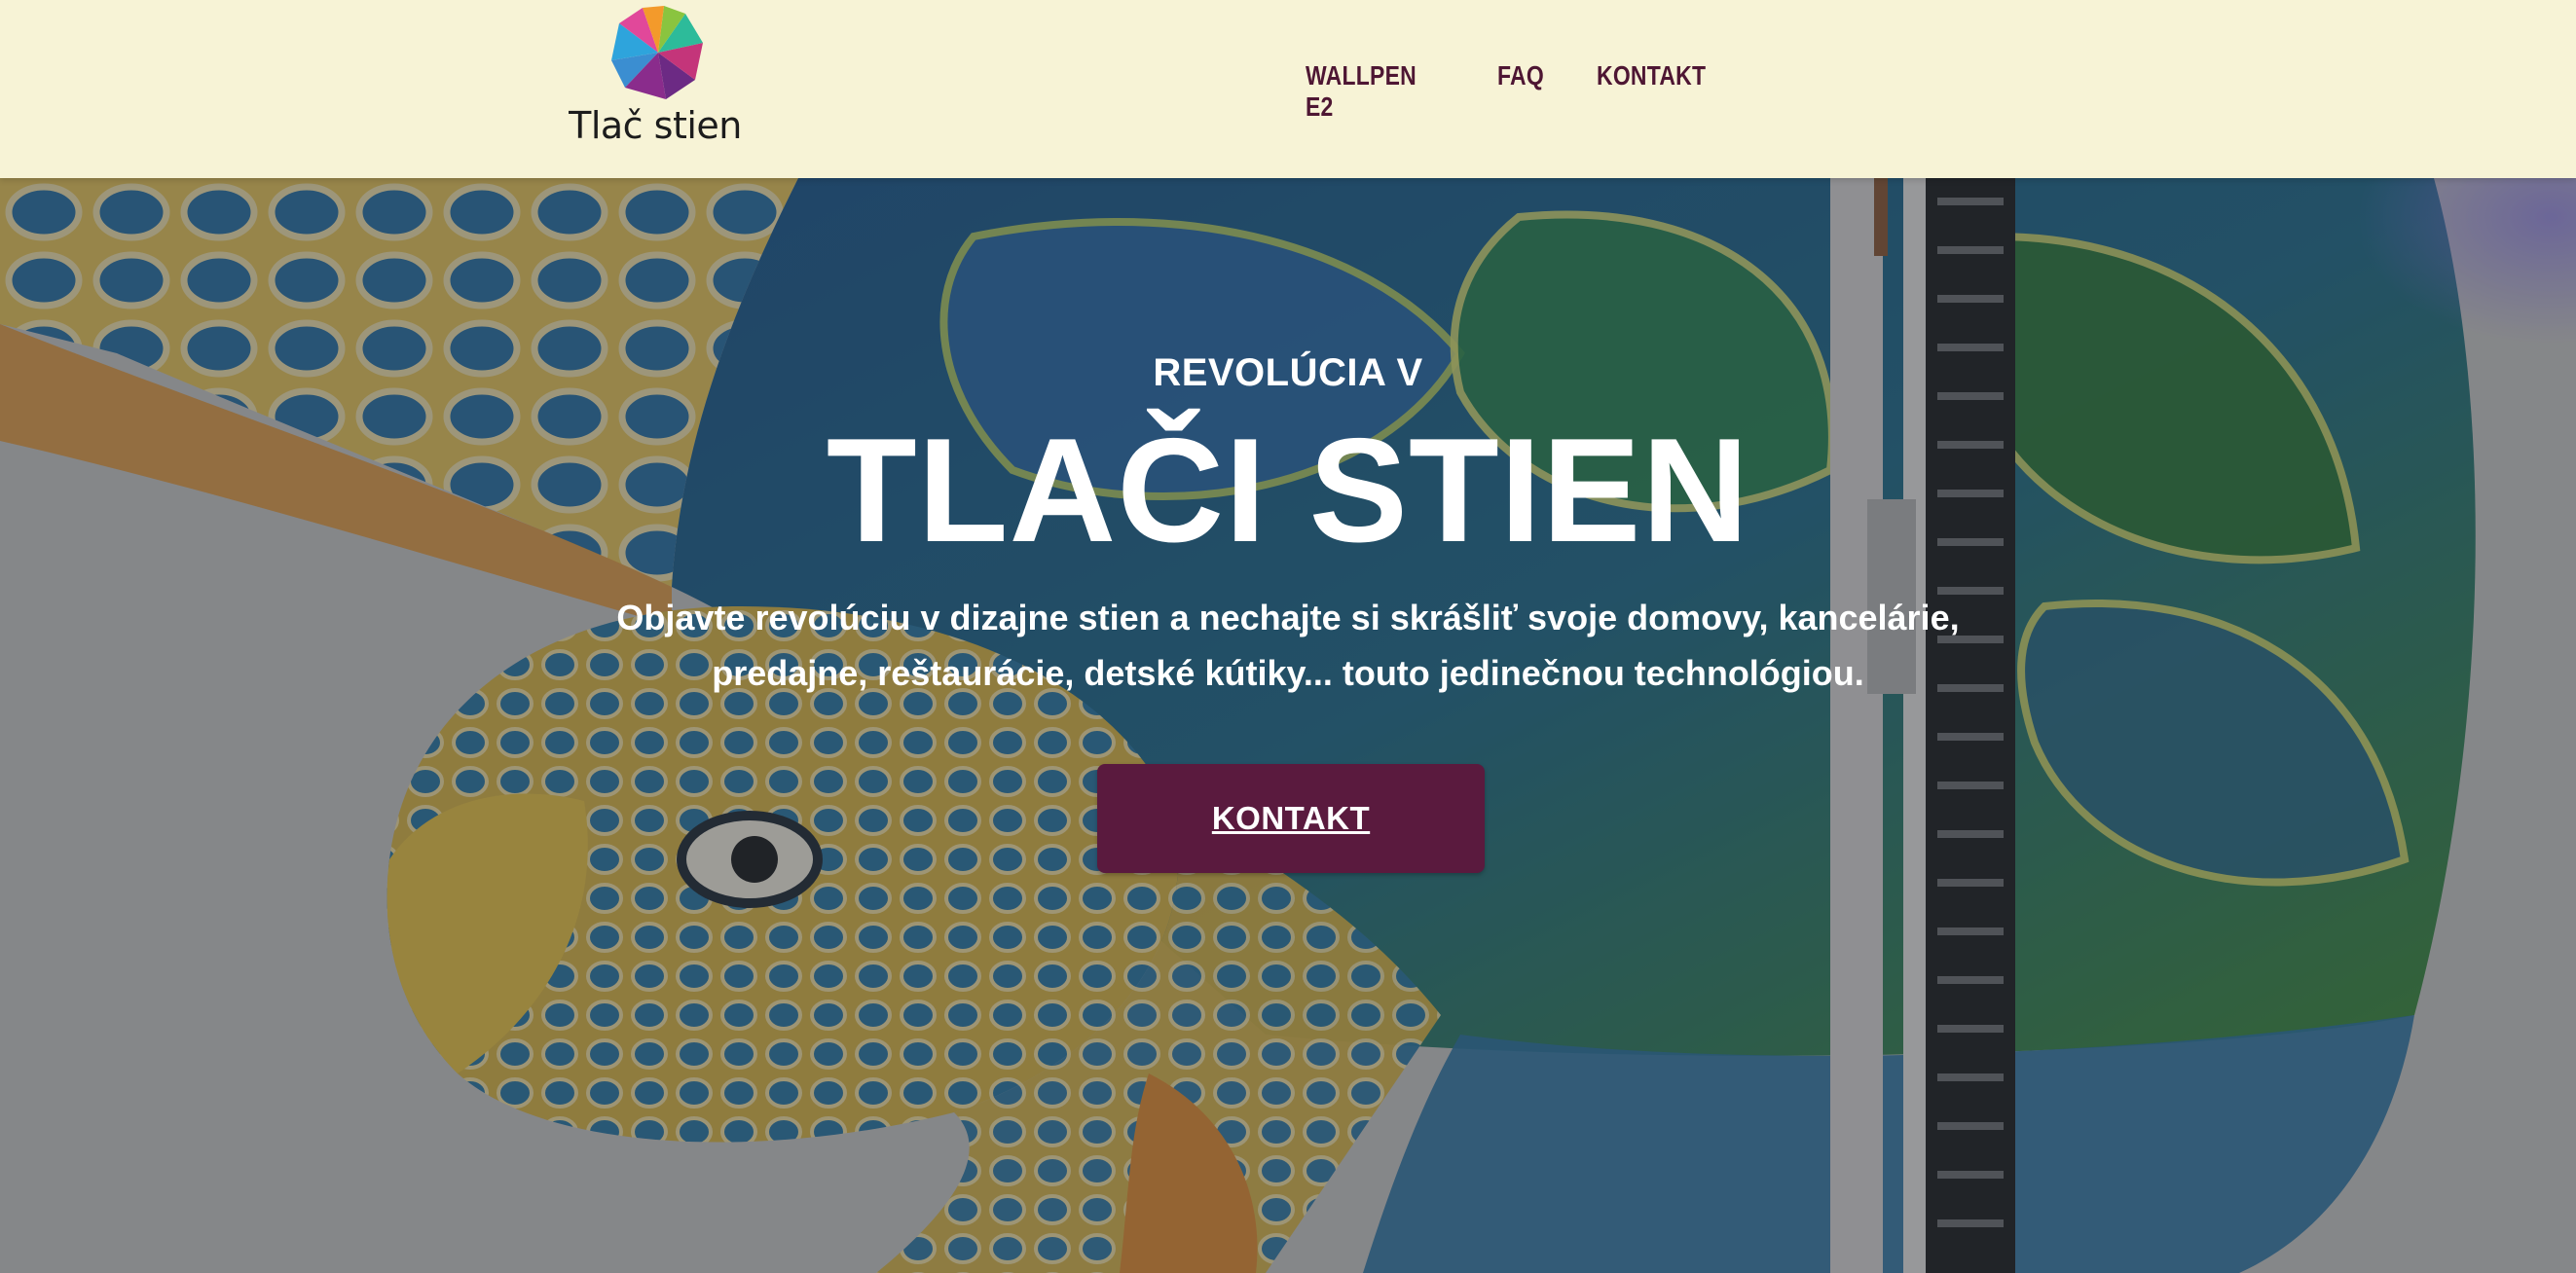 This screenshot has width=2576, height=1273. I want to click on hero-headline: TLAČI STIEN, so click(1288, 491).